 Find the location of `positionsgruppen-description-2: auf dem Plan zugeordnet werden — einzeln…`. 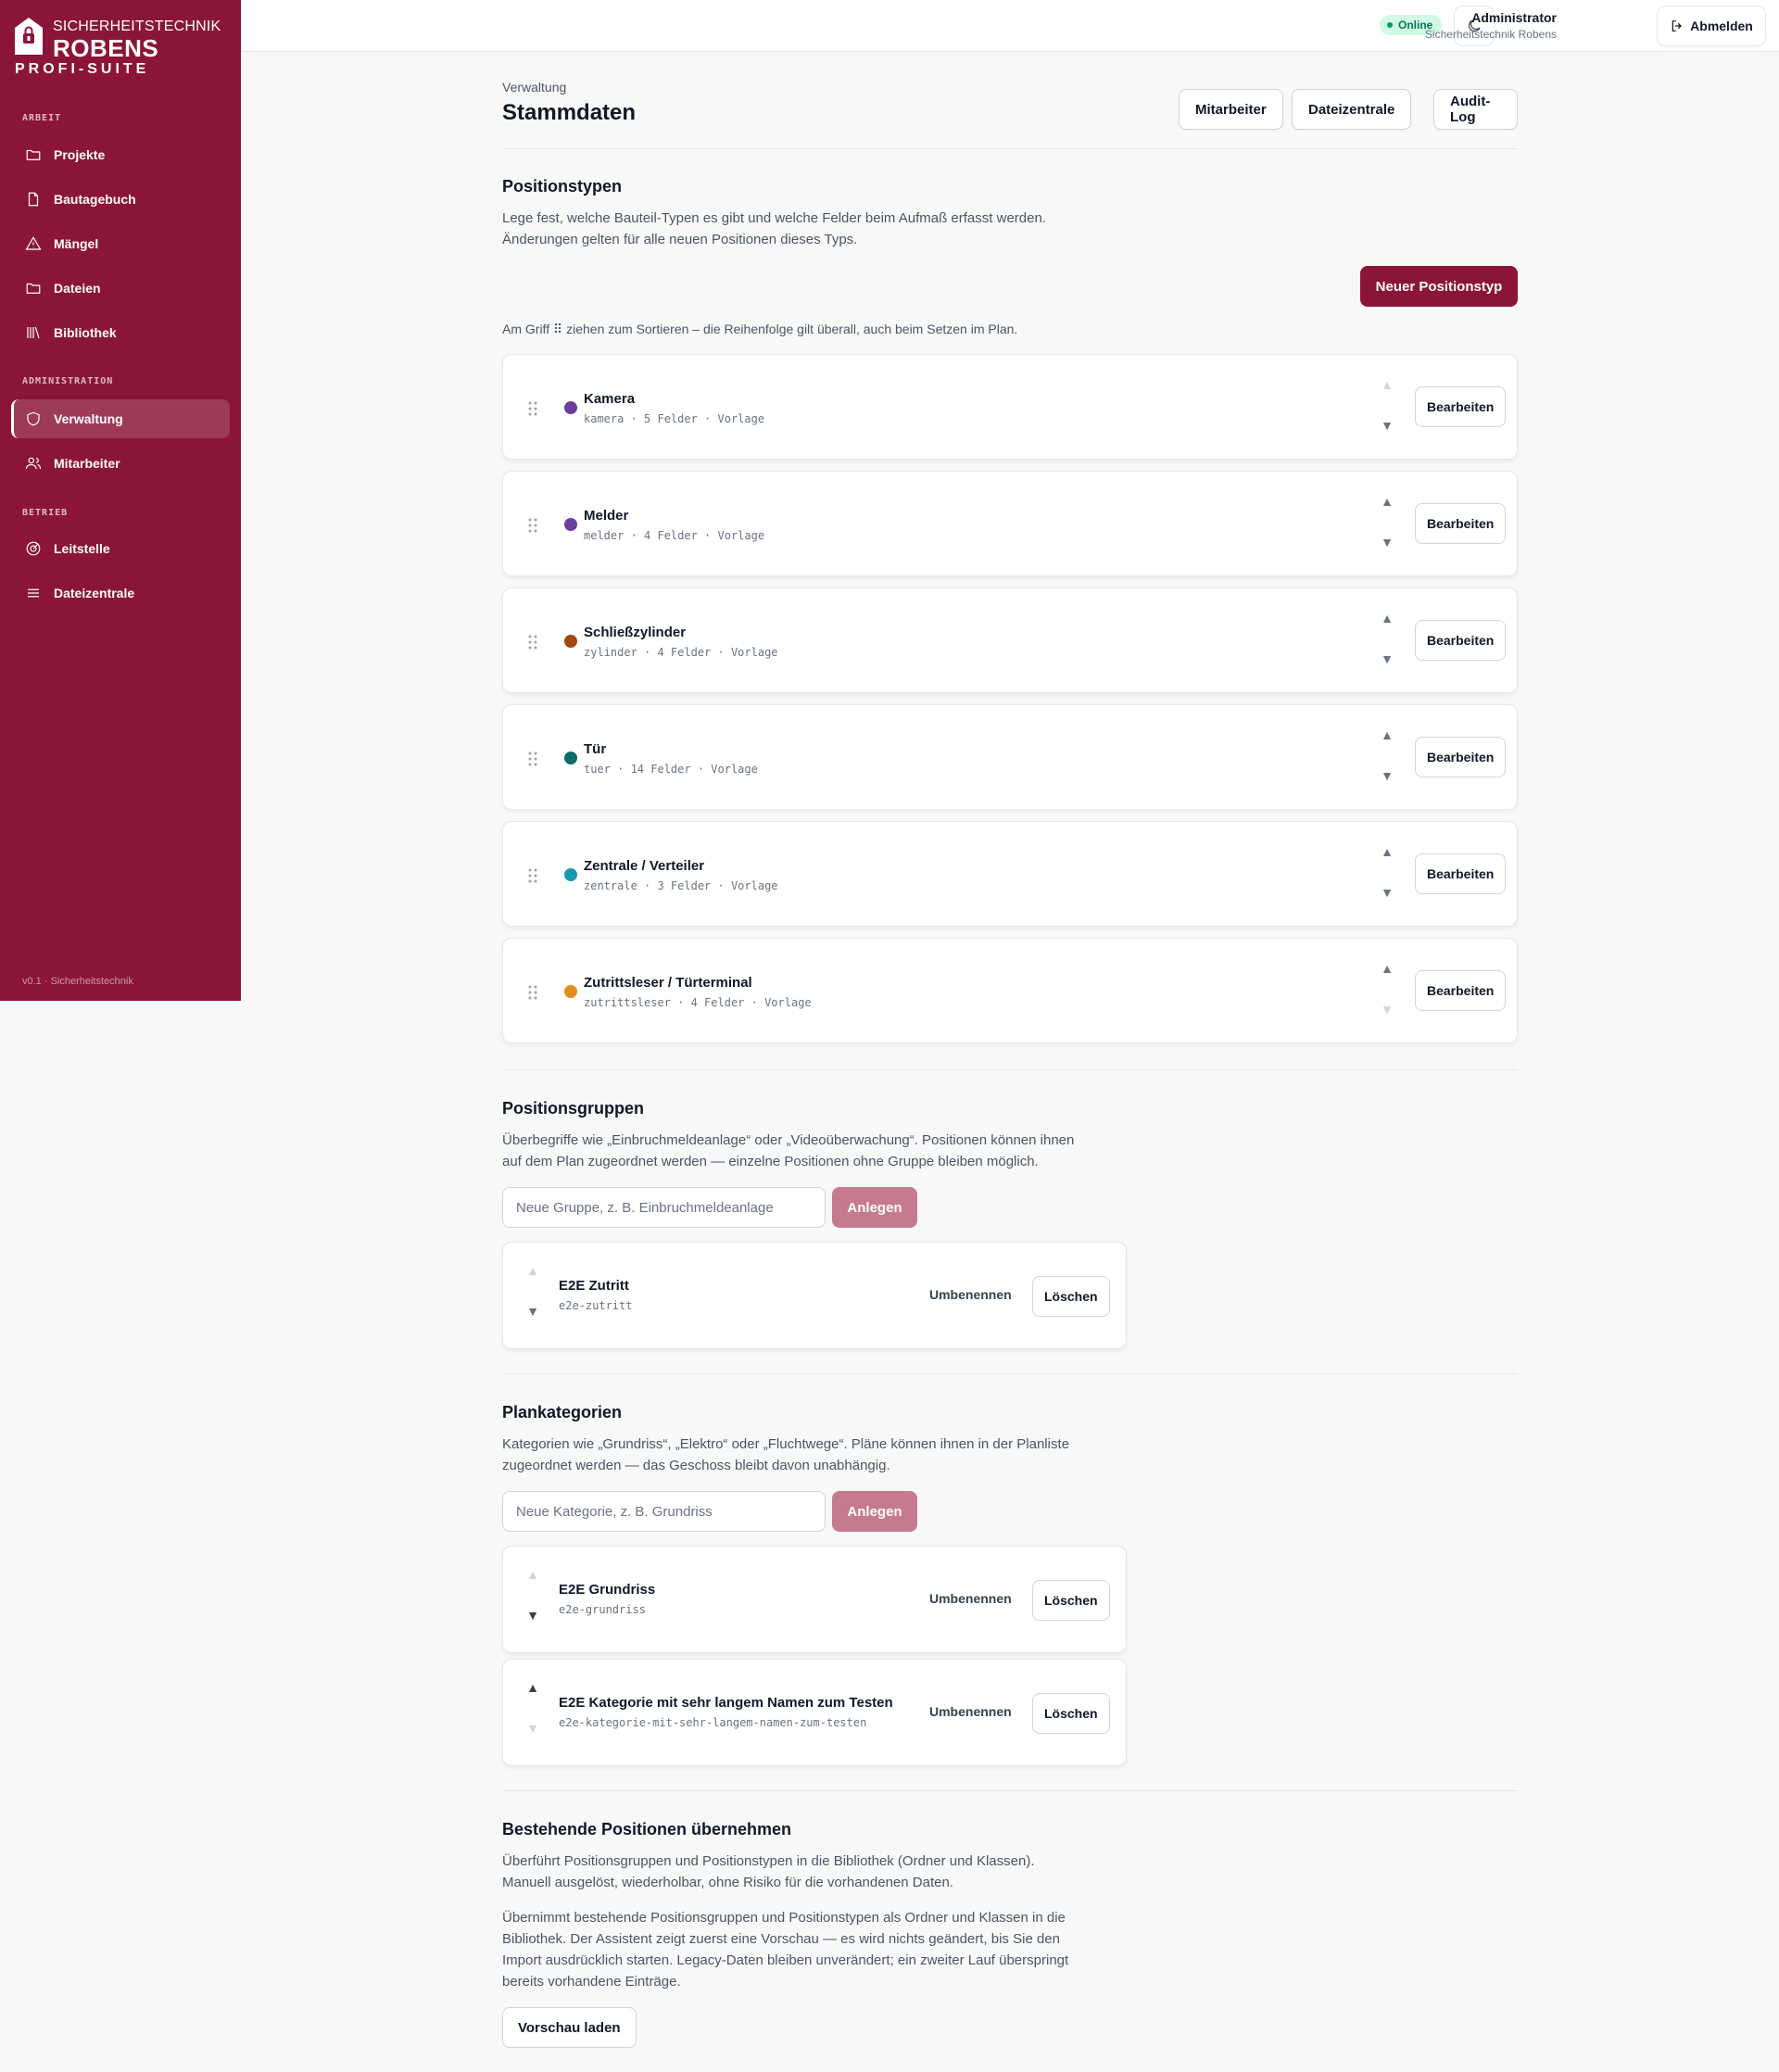

positionsgruppen-description-2: auf dem Plan zugeordnet werden — einzeln… is located at coordinates (770, 1161).